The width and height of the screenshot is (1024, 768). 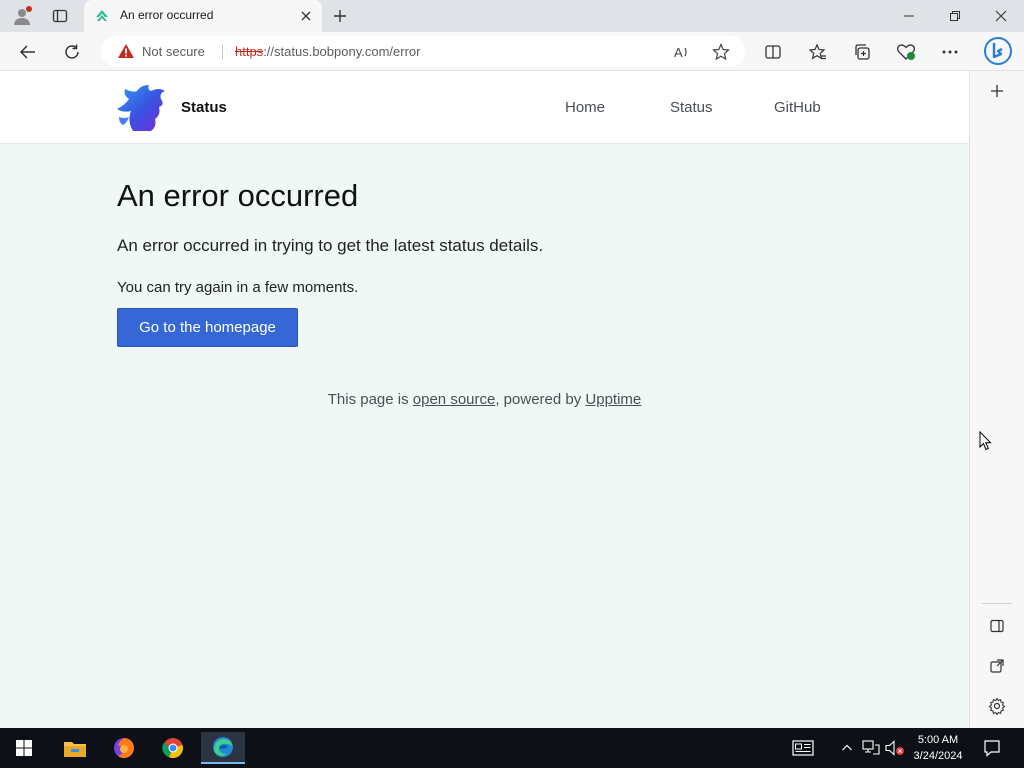 I want to click on active-tab: An error occurred, so click(x=203, y=16).